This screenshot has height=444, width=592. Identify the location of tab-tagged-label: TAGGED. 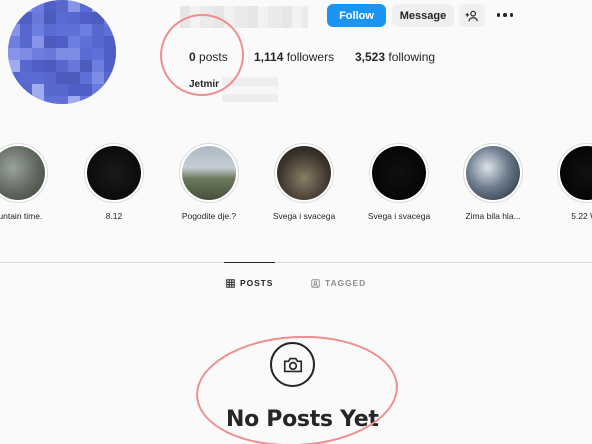
(346, 283).